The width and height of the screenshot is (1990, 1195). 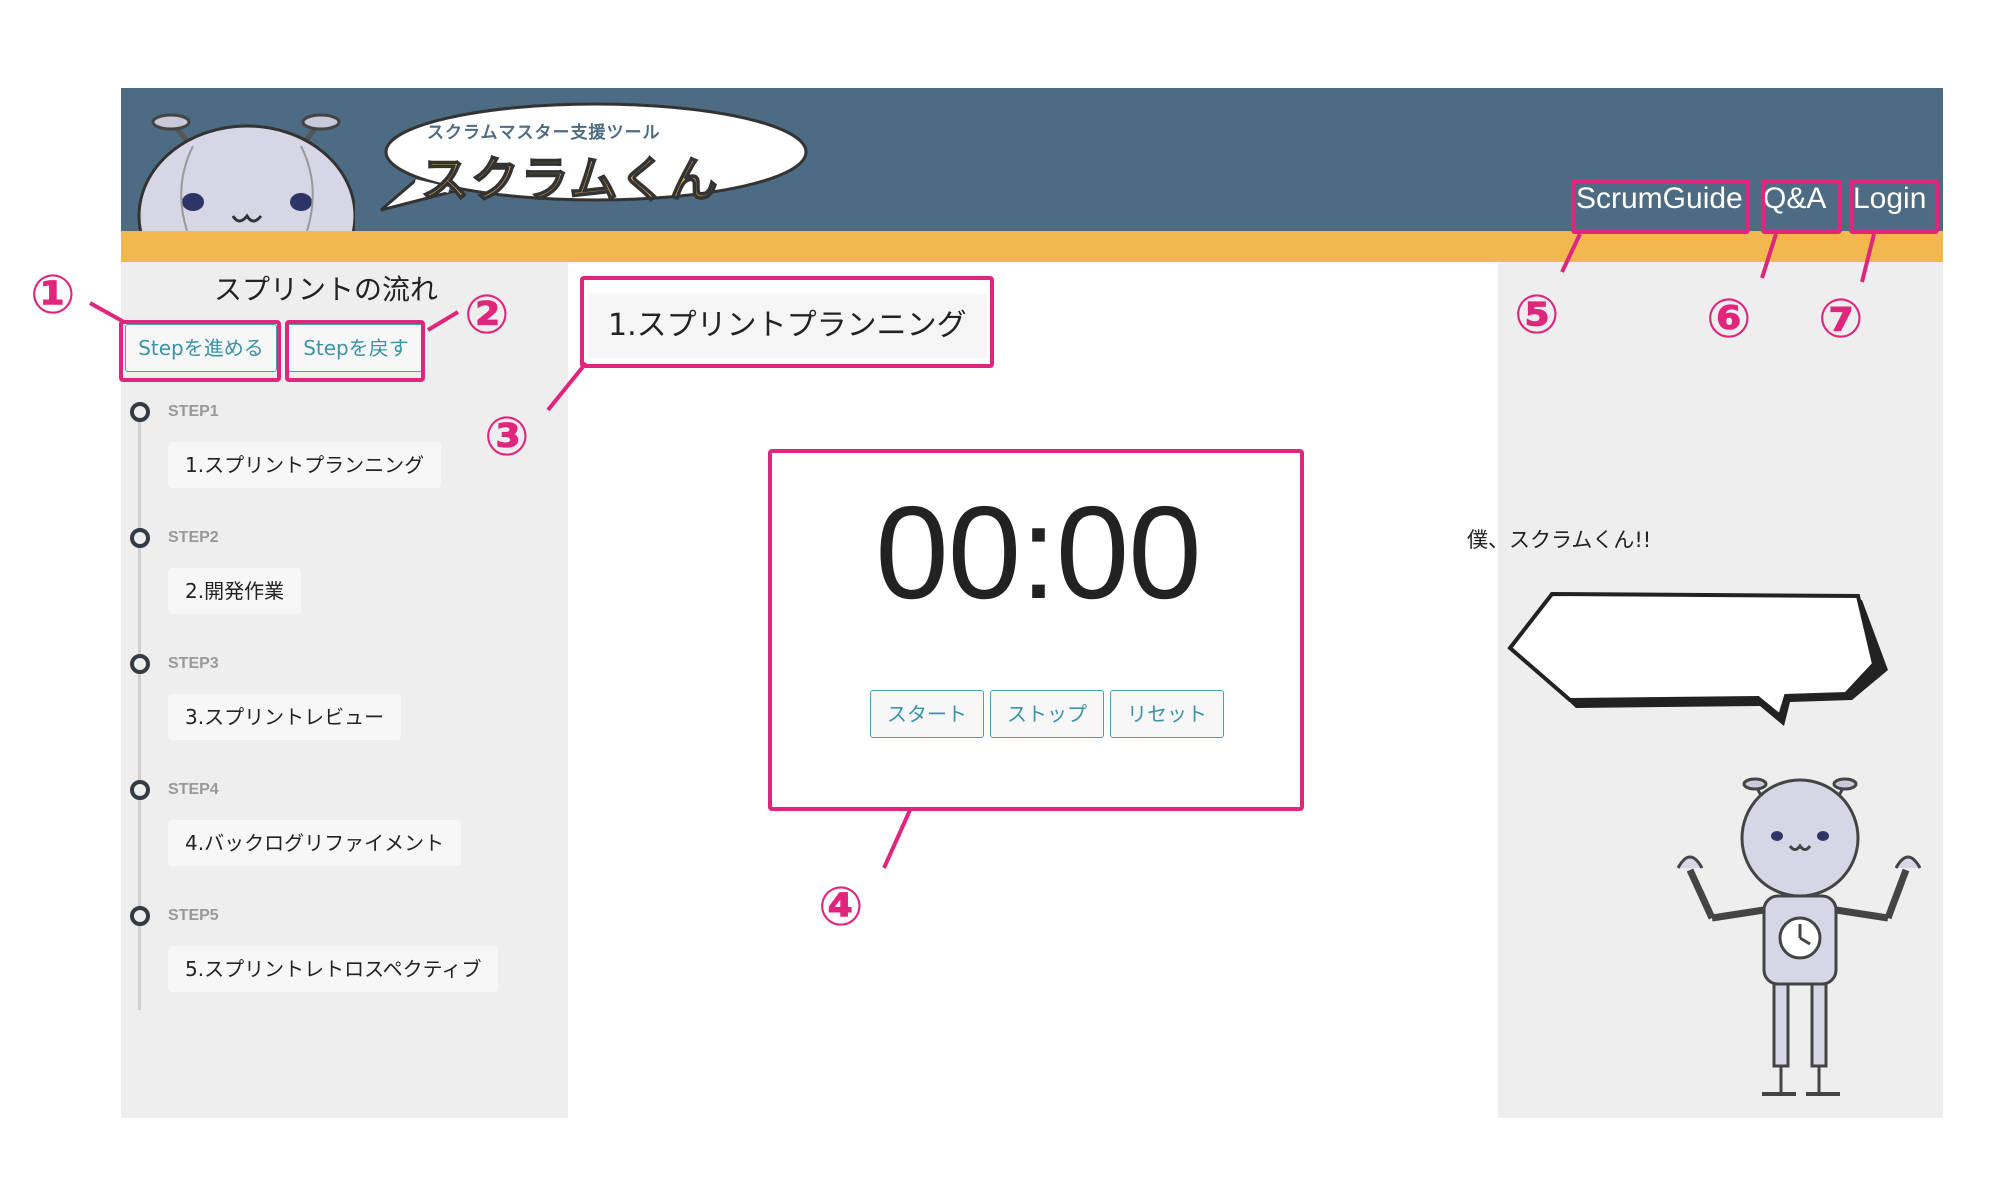 I want to click on step-label: STEP5, so click(x=193, y=915).